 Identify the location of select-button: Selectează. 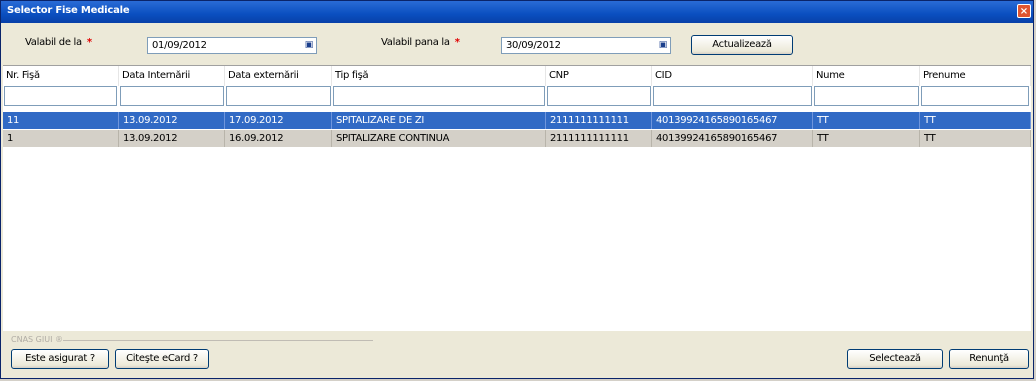
(895, 359).